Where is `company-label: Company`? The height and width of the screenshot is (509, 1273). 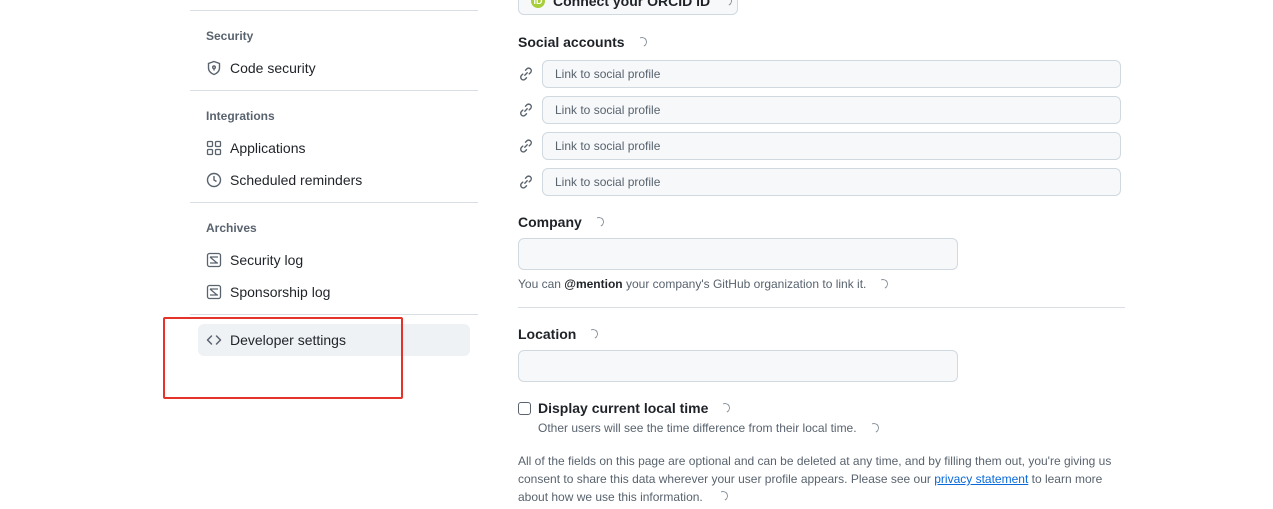
company-label: Company is located at coordinates (562, 222).